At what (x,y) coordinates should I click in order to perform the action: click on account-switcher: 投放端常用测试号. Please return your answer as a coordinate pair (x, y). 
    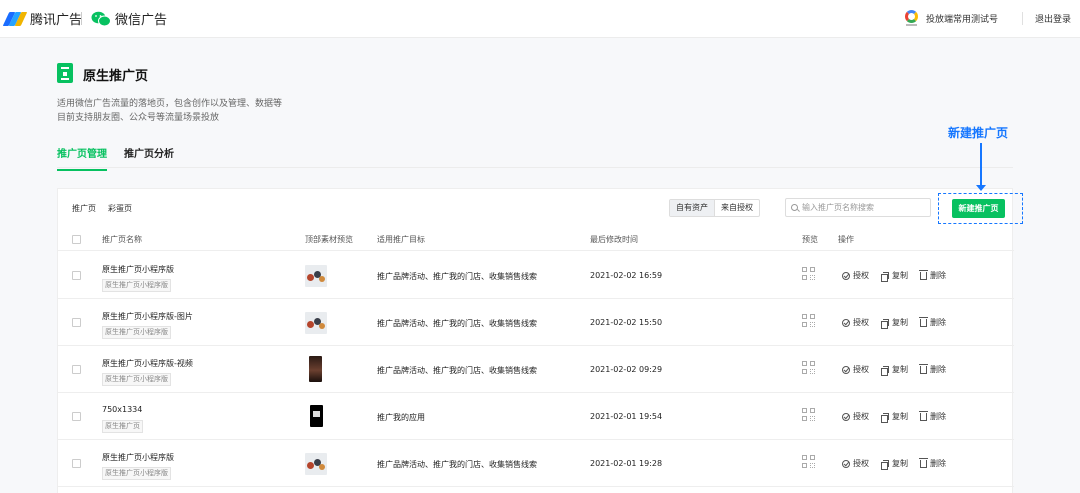
    Looking at the image, I should click on (951, 18).